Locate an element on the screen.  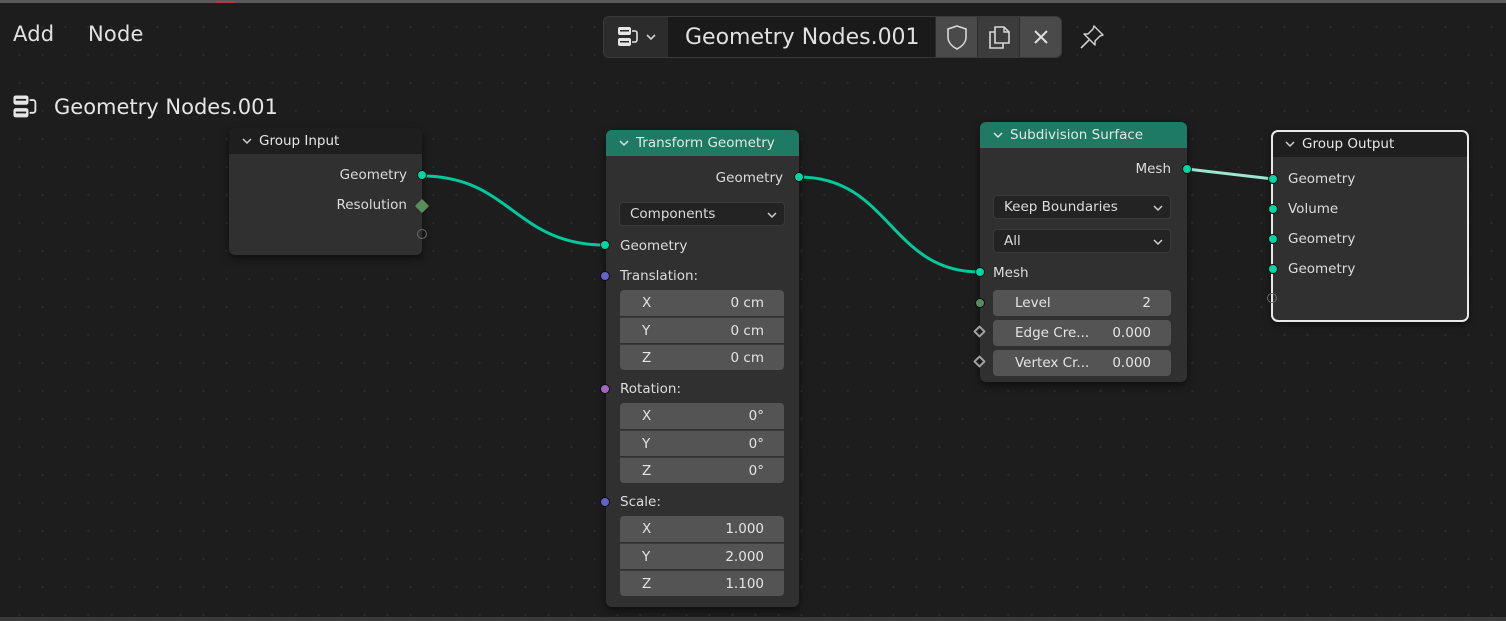
node-title: Transform Geometry is located at coordinates (705, 143).